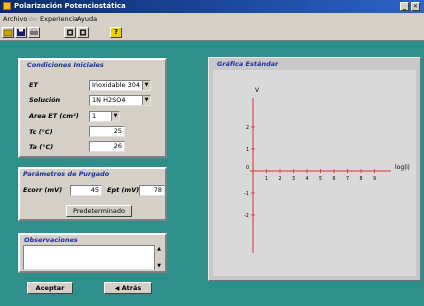  Describe the element at coordinates (361, 179) in the screenshot. I see `x-tick-label: 8` at that location.